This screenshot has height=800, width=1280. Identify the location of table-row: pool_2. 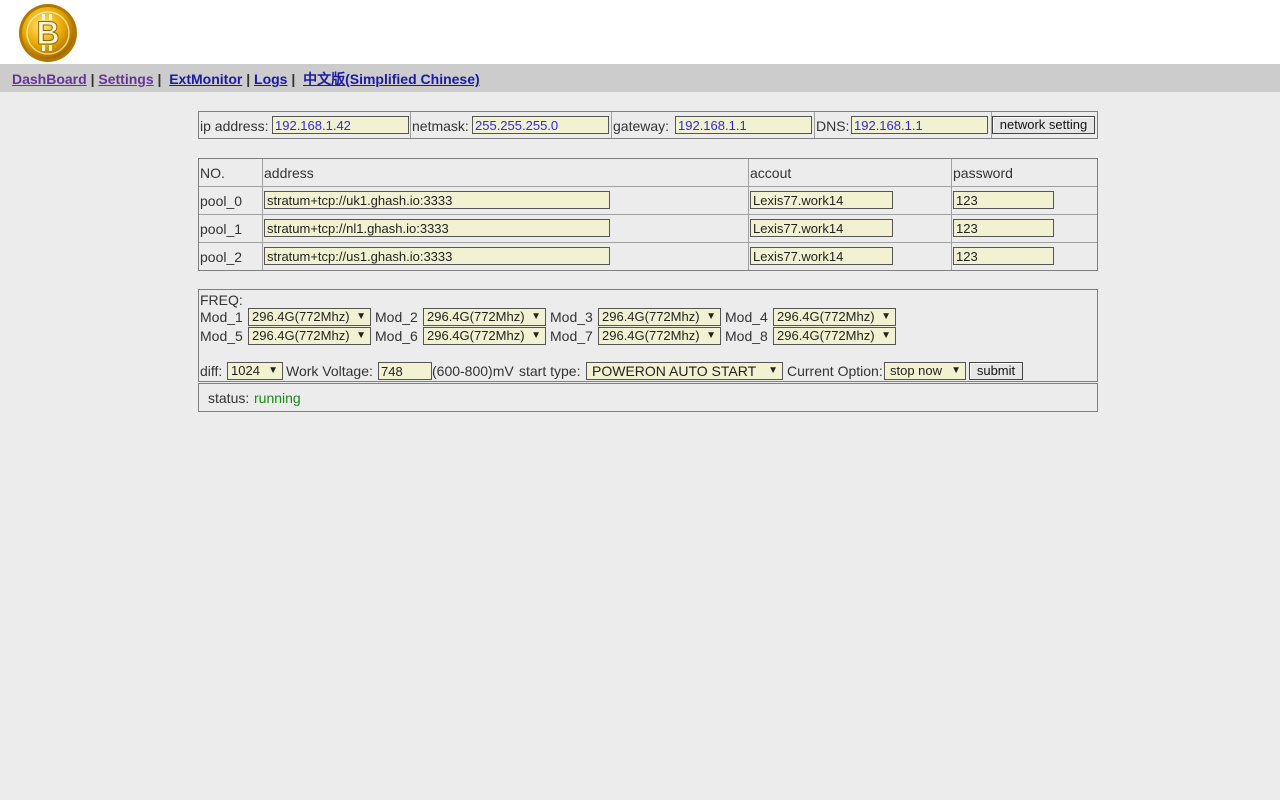
(648, 257).